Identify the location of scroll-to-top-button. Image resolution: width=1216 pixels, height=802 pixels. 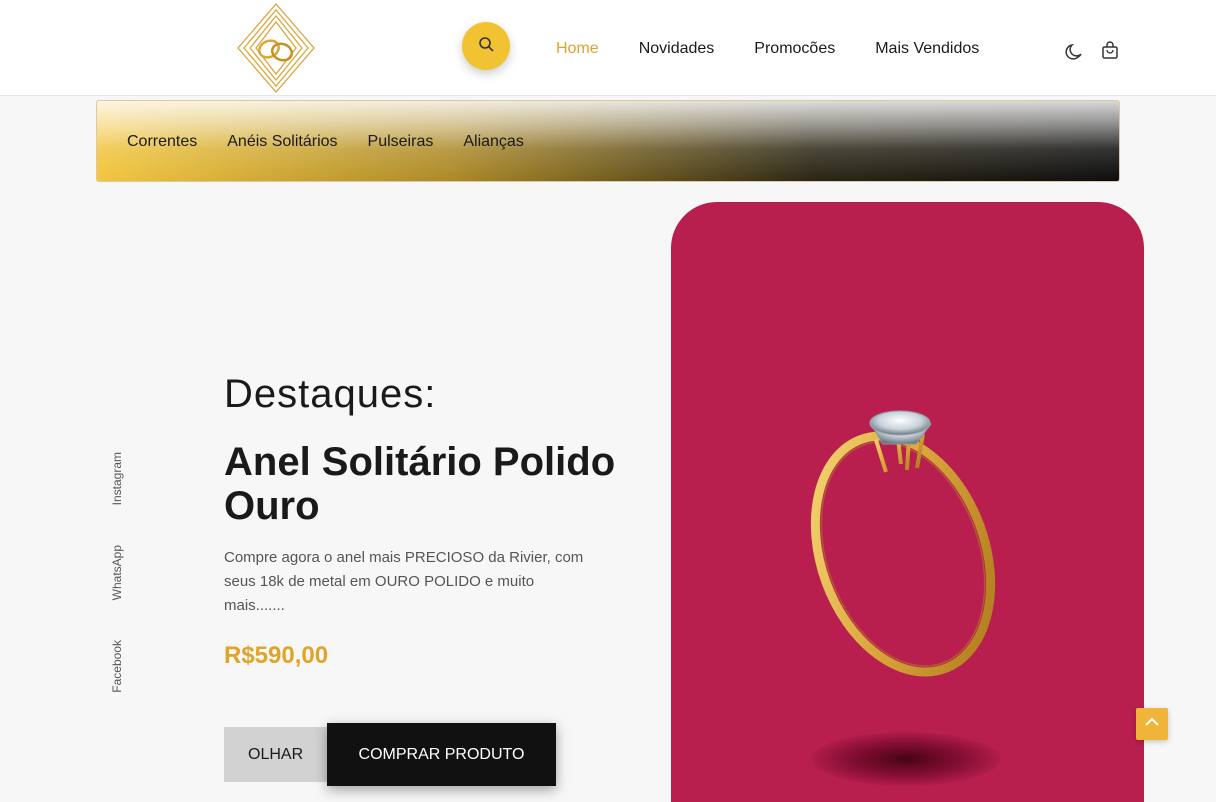
(1152, 724).